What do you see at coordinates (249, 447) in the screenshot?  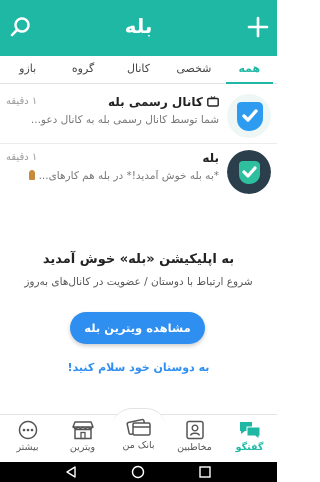 I see `nav-label: گفتگو` at bounding box center [249, 447].